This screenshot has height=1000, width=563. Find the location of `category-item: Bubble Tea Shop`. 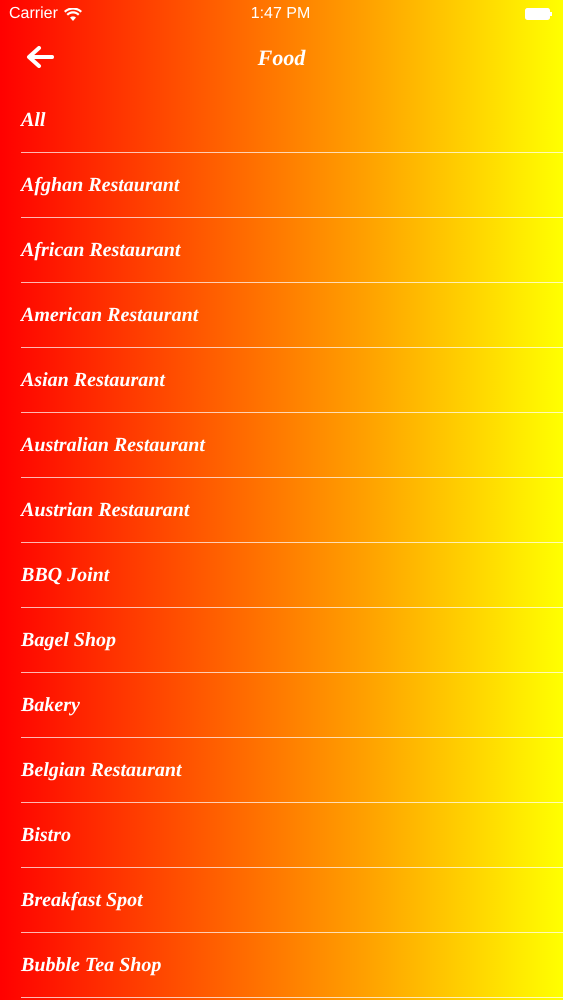

category-item: Bubble Tea Shop is located at coordinates (91, 965).